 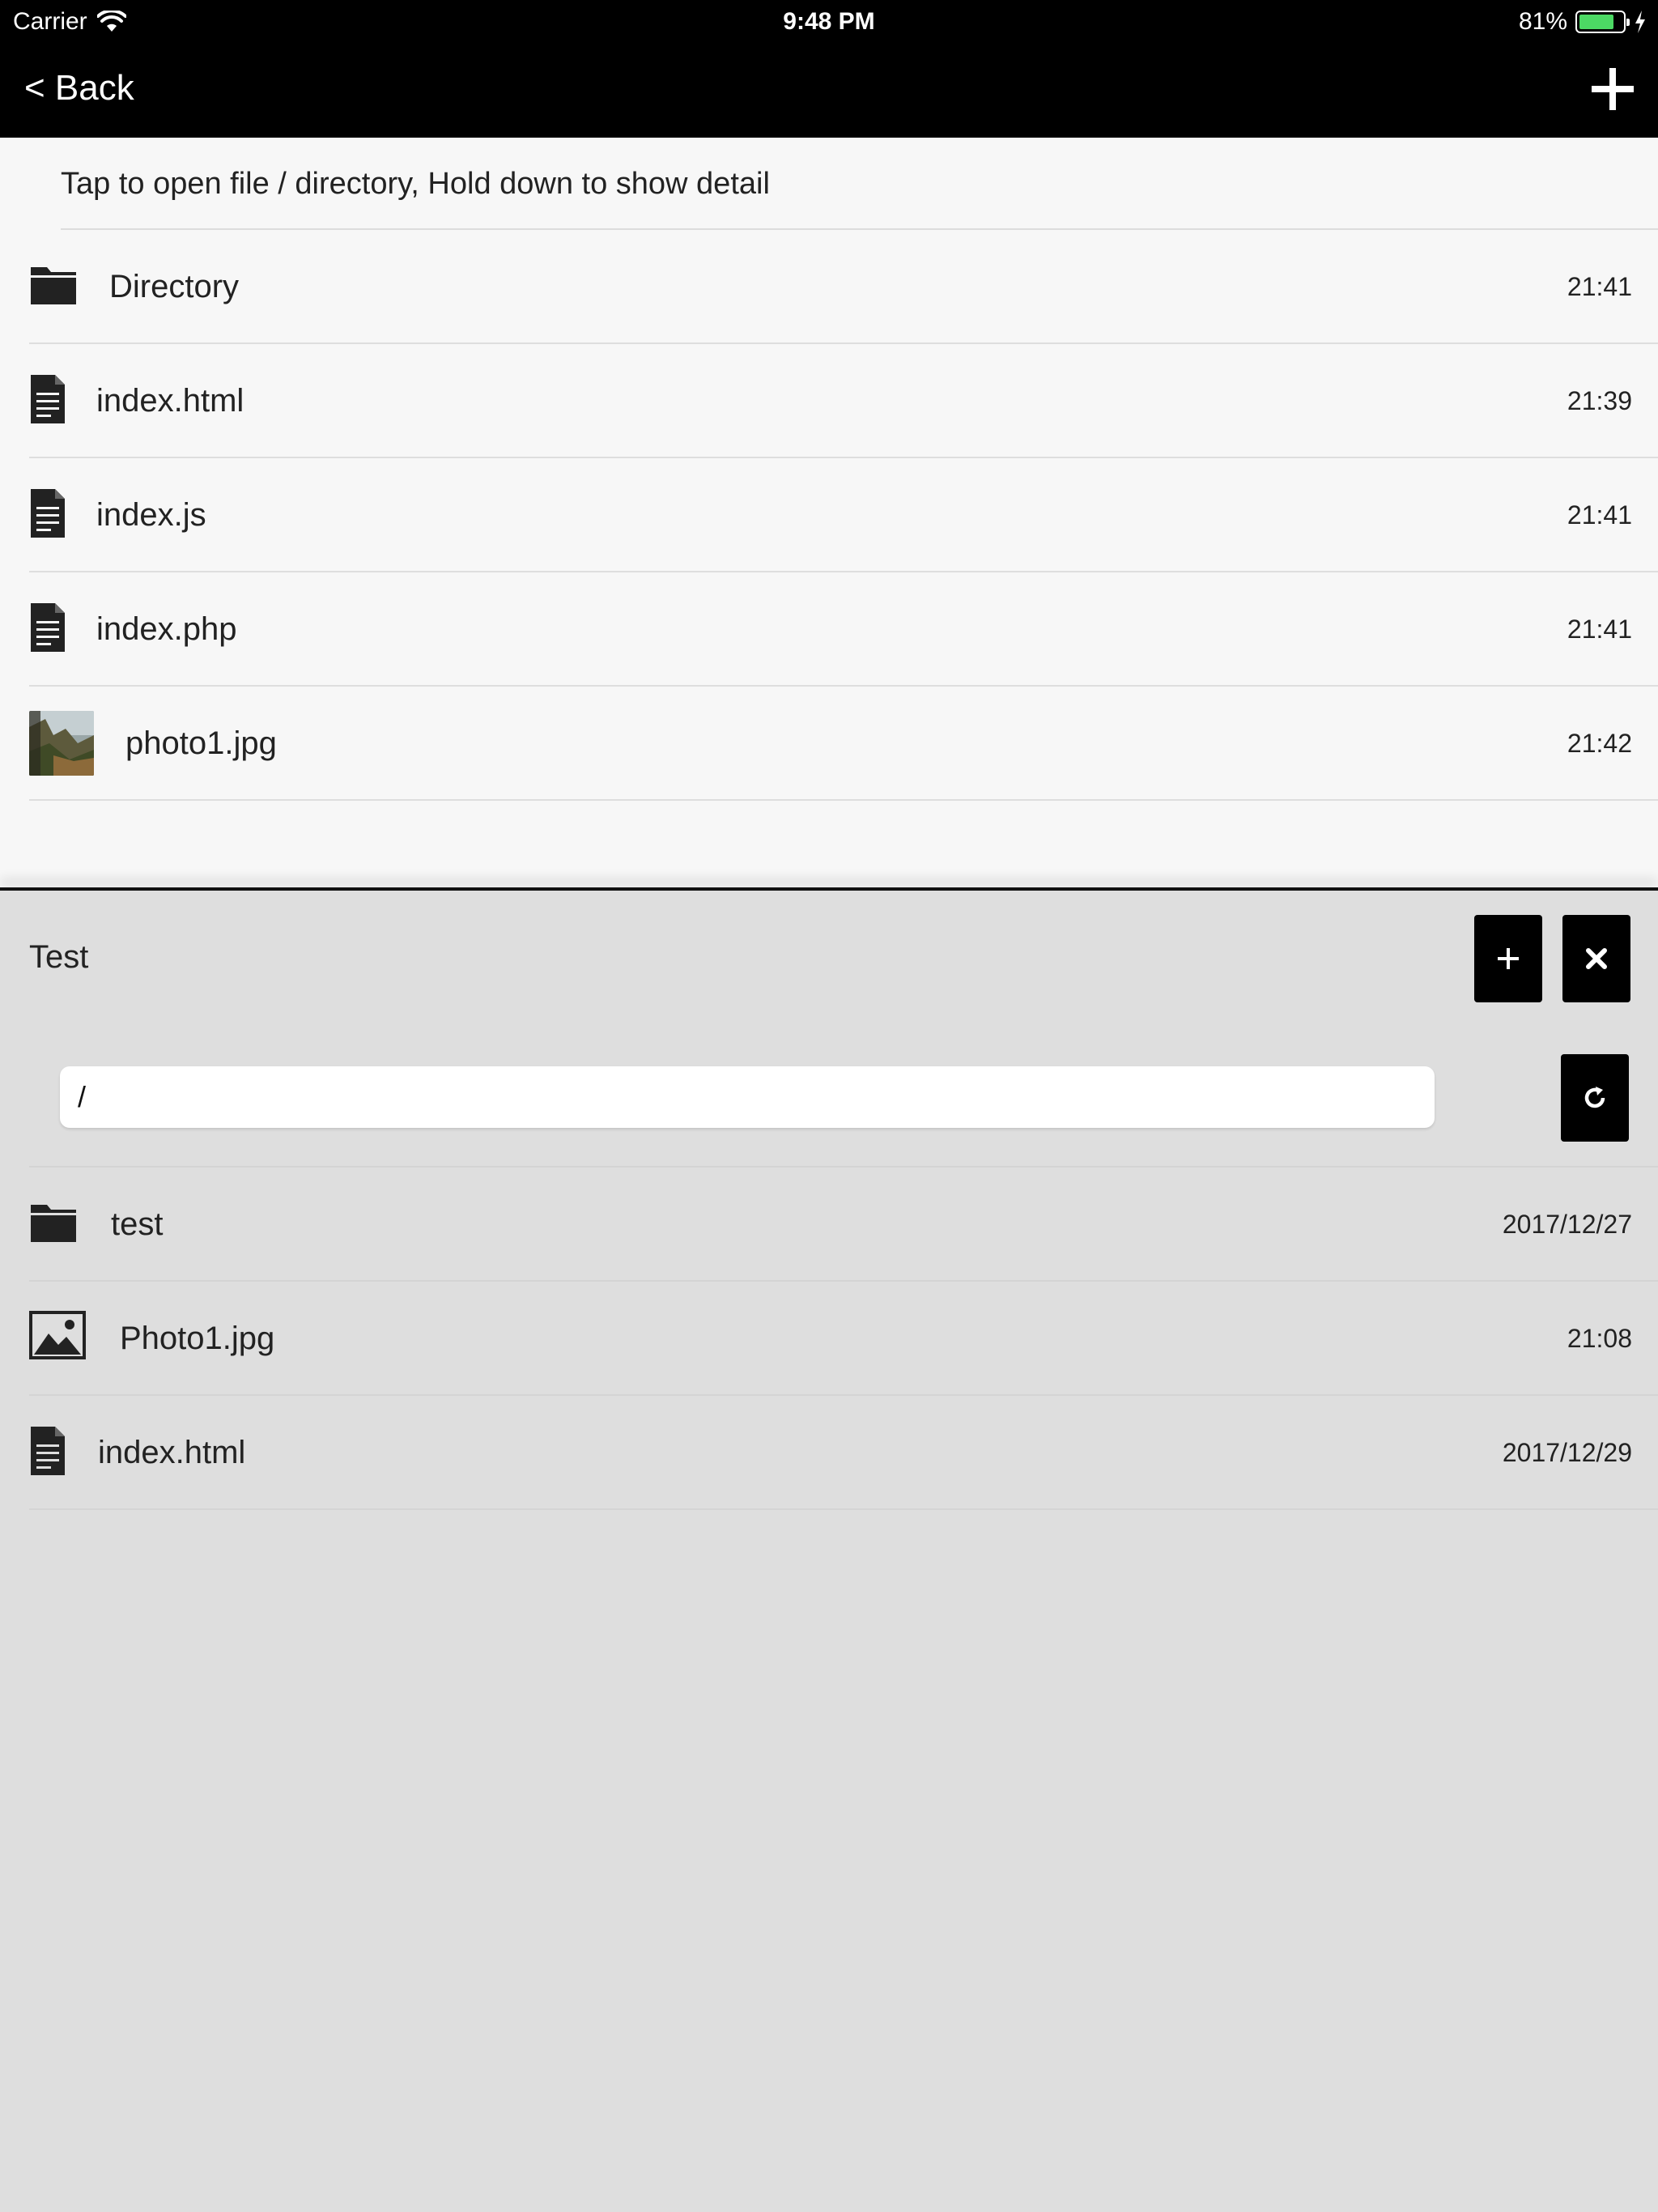 What do you see at coordinates (197, 1339) in the screenshot?
I see `item-name: Photo1.jpg` at bounding box center [197, 1339].